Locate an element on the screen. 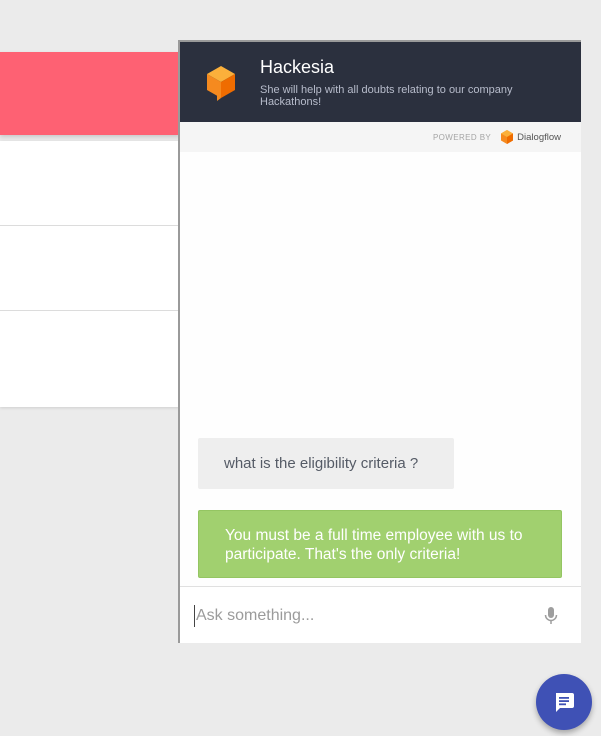  dialogflow-brand: Dialogflow is located at coordinates (539, 137).